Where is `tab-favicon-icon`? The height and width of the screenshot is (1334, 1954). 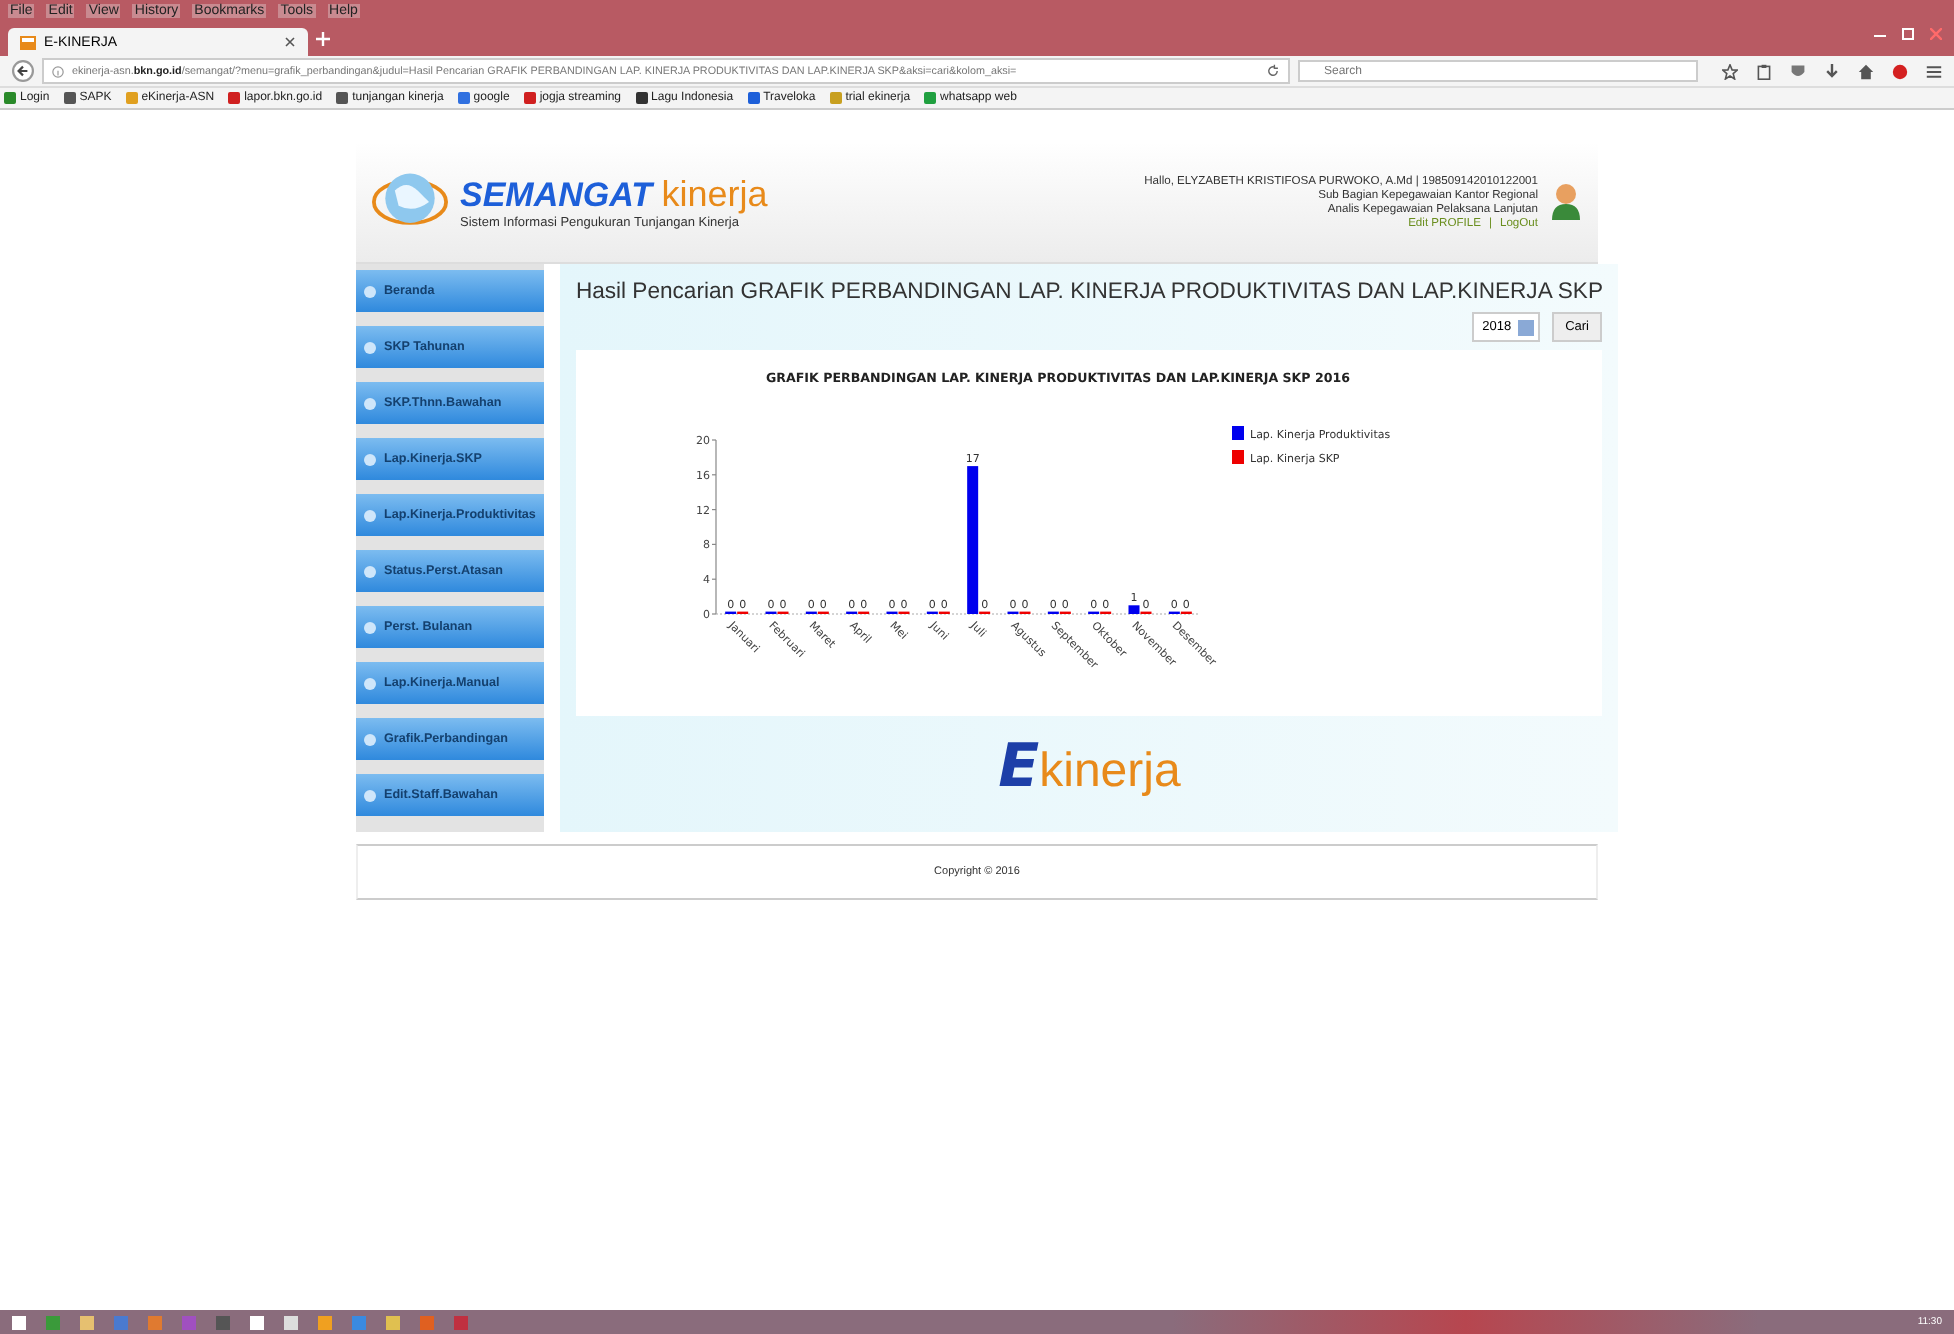
tab-favicon-icon is located at coordinates (28, 42).